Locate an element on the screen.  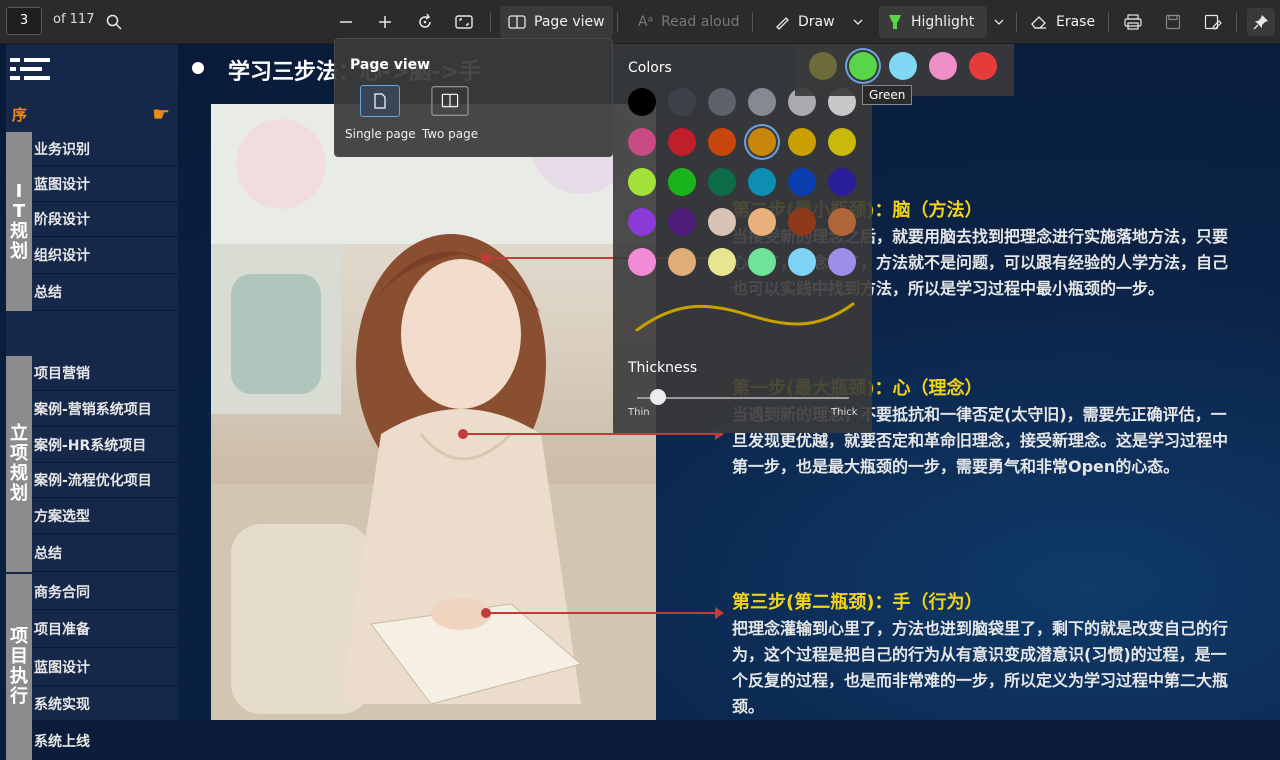
draw-label: Draw is located at coordinates (816, 22).